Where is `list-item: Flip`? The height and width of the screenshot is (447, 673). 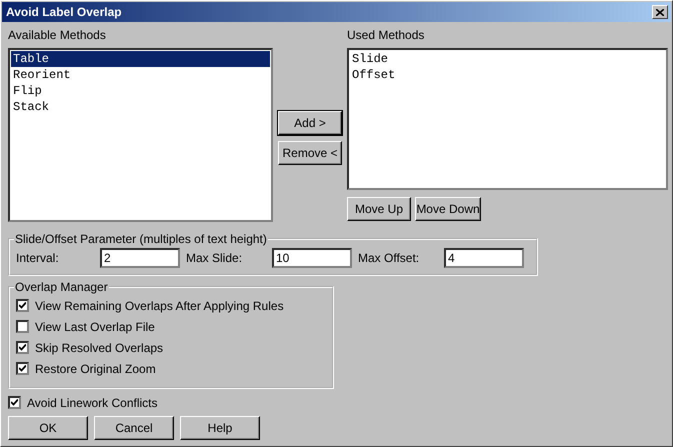 list-item: Flip is located at coordinates (140, 91).